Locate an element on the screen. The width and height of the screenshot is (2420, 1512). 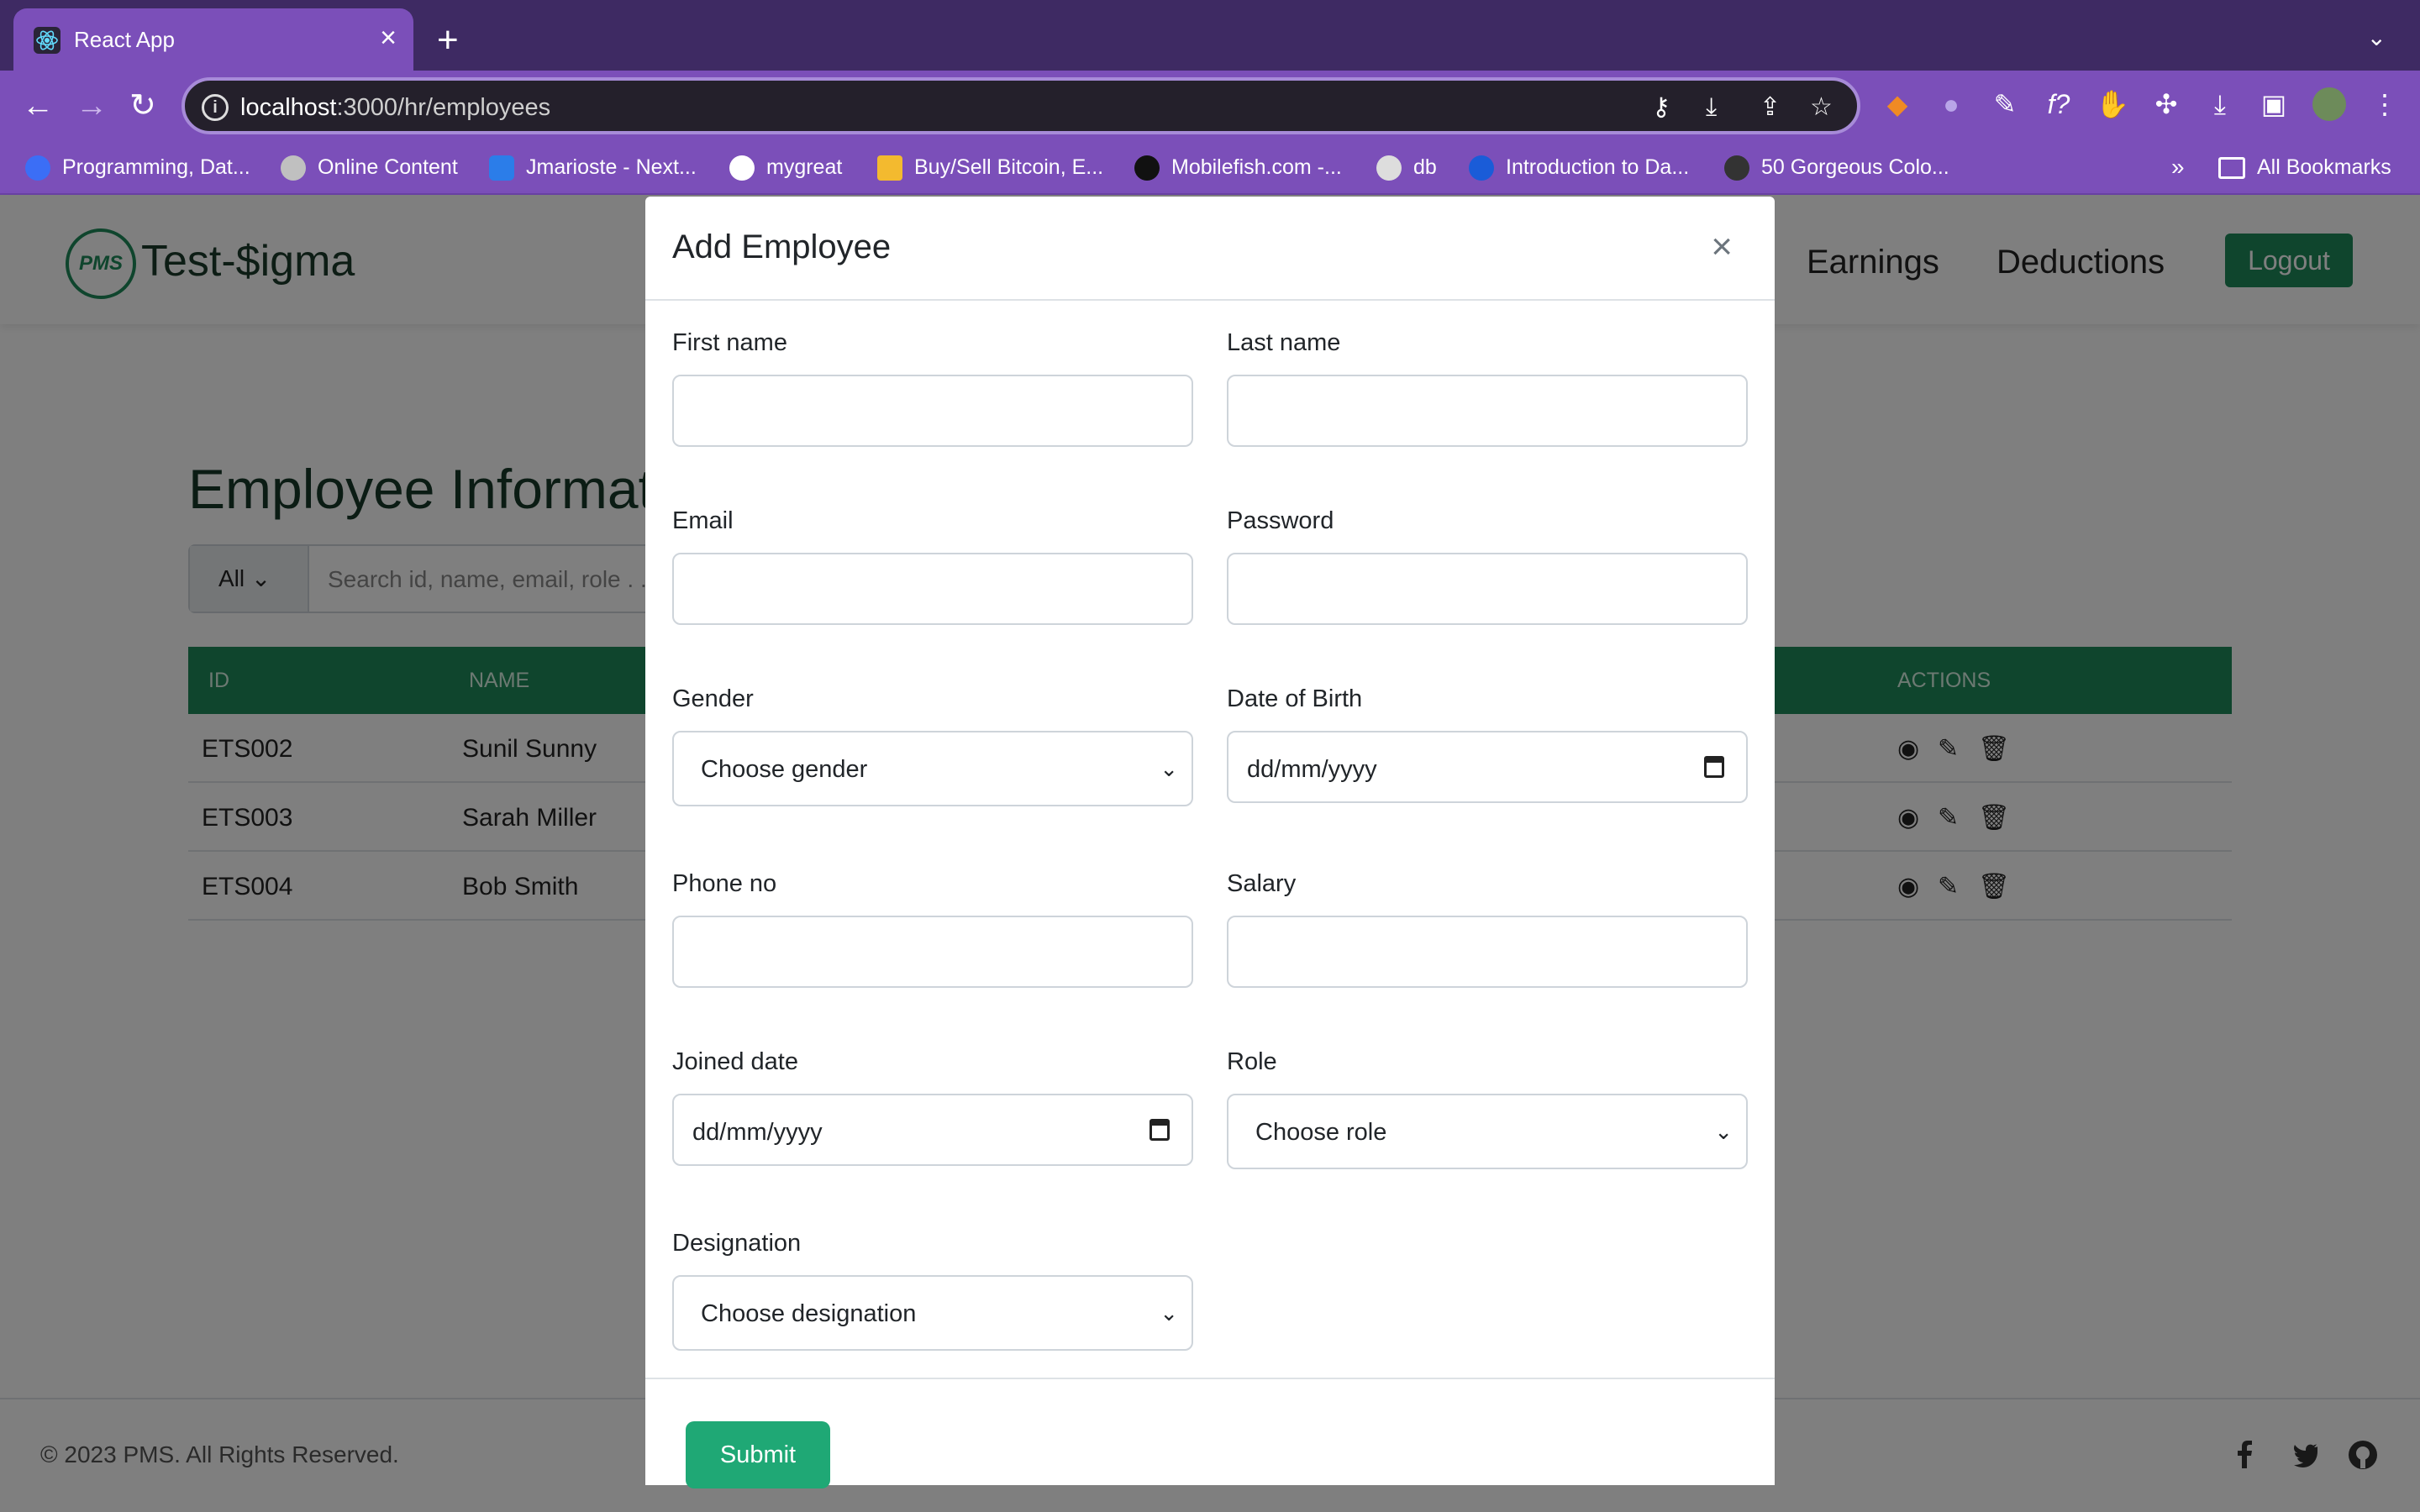
install-icon: ⤓ is located at coordinates (1711, 107).